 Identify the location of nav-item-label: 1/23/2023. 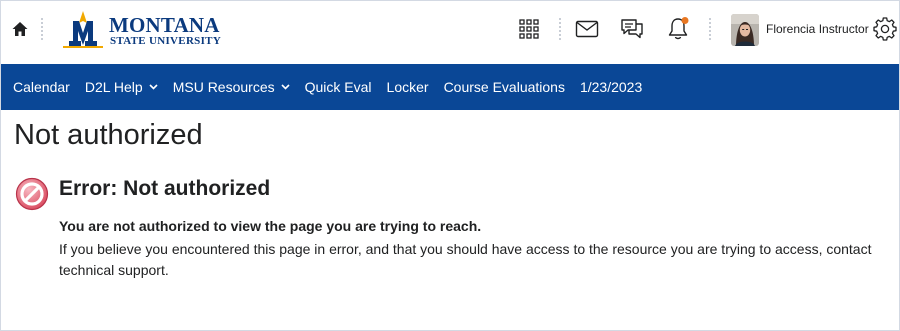
(611, 87).